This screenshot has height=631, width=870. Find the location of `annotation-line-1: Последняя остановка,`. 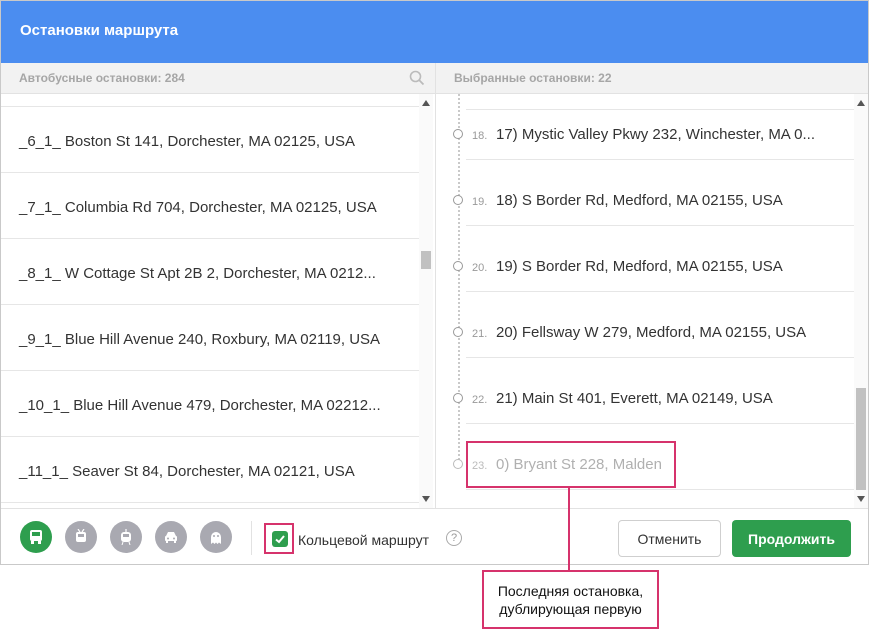

annotation-line-1: Последняя остановка, is located at coordinates (570, 591).